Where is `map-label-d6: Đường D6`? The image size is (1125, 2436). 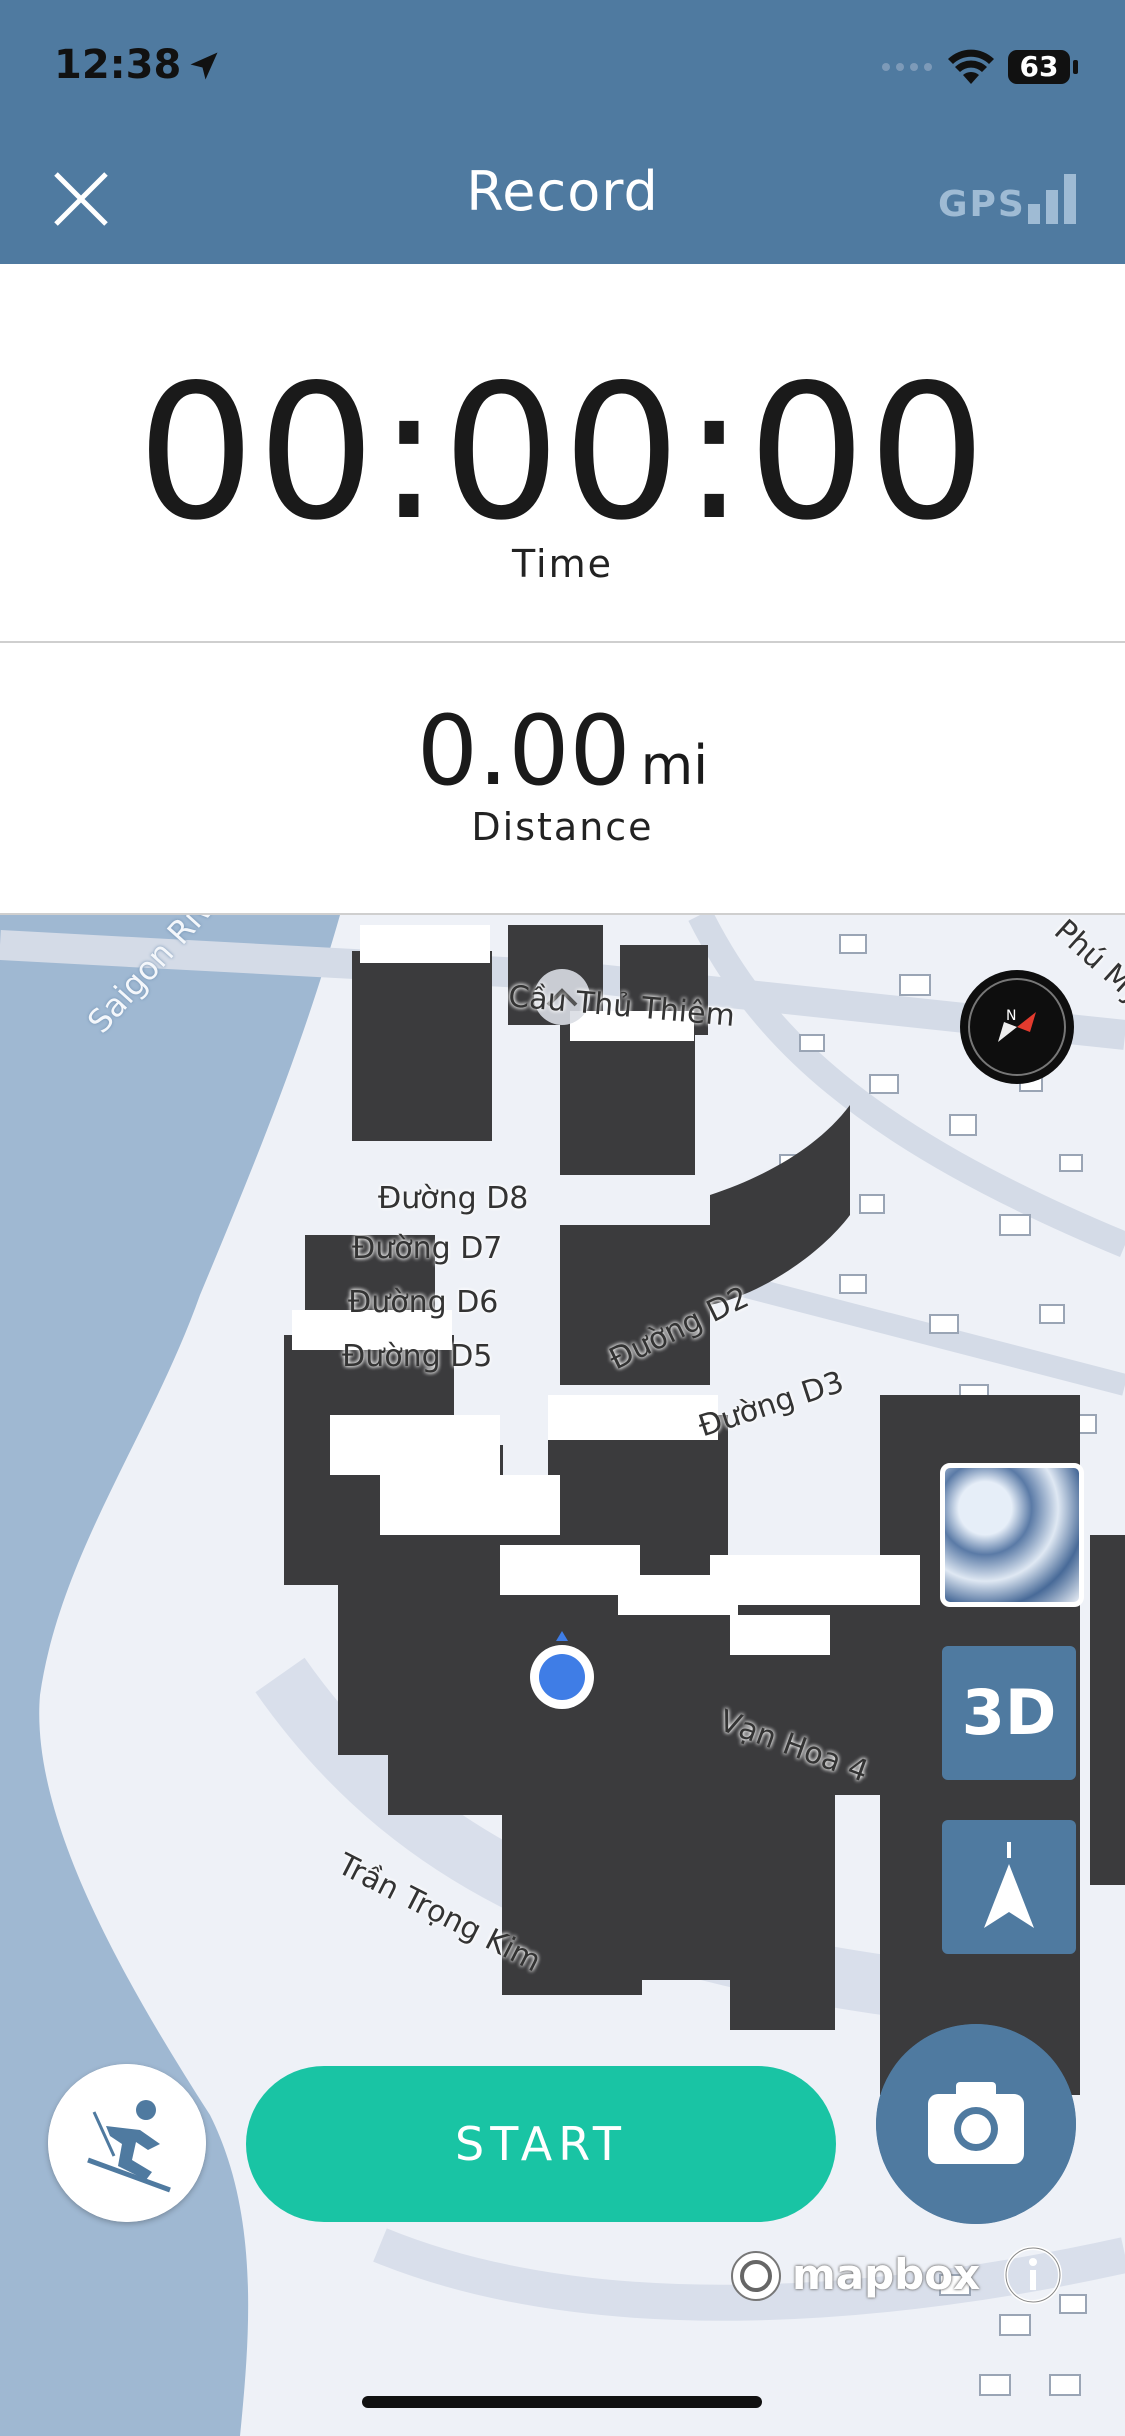
map-label-d6: Đường D6 is located at coordinates (423, 1302).